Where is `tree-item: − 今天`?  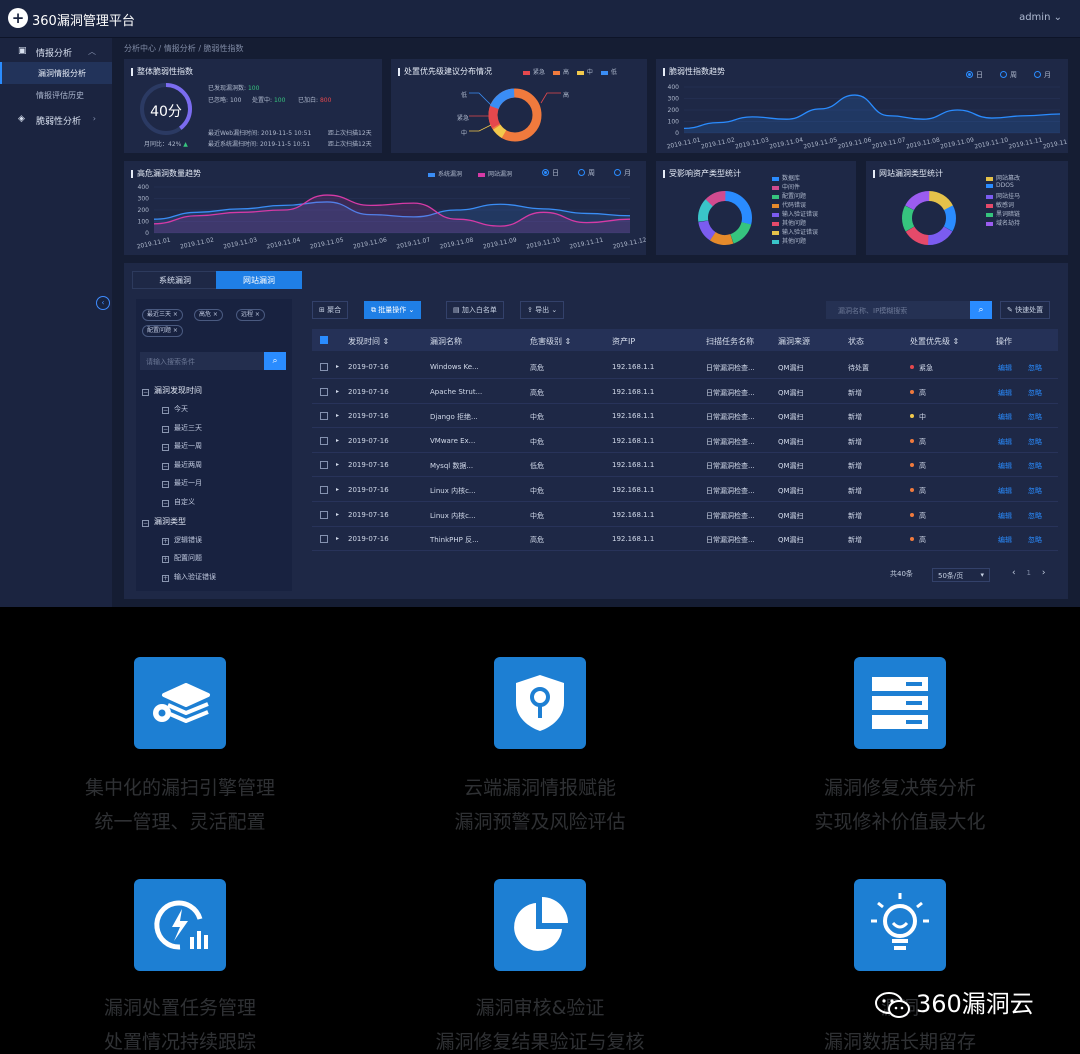
tree-item: − 今天 is located at coordinates (175, 409).